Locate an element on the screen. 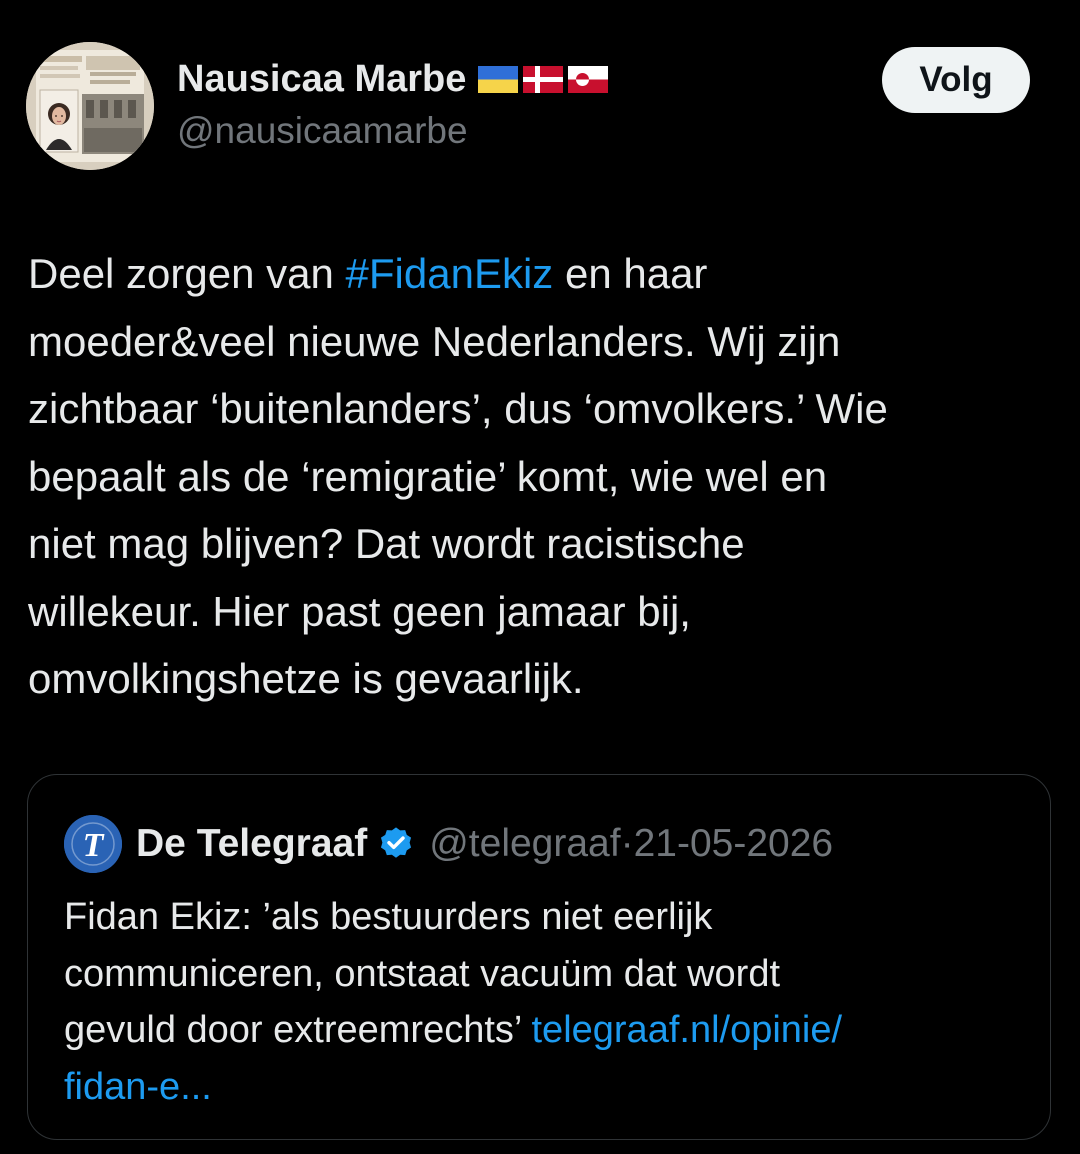  article-link: telegraaf.nl/opinie/ is located at coordinates (687, 1030).